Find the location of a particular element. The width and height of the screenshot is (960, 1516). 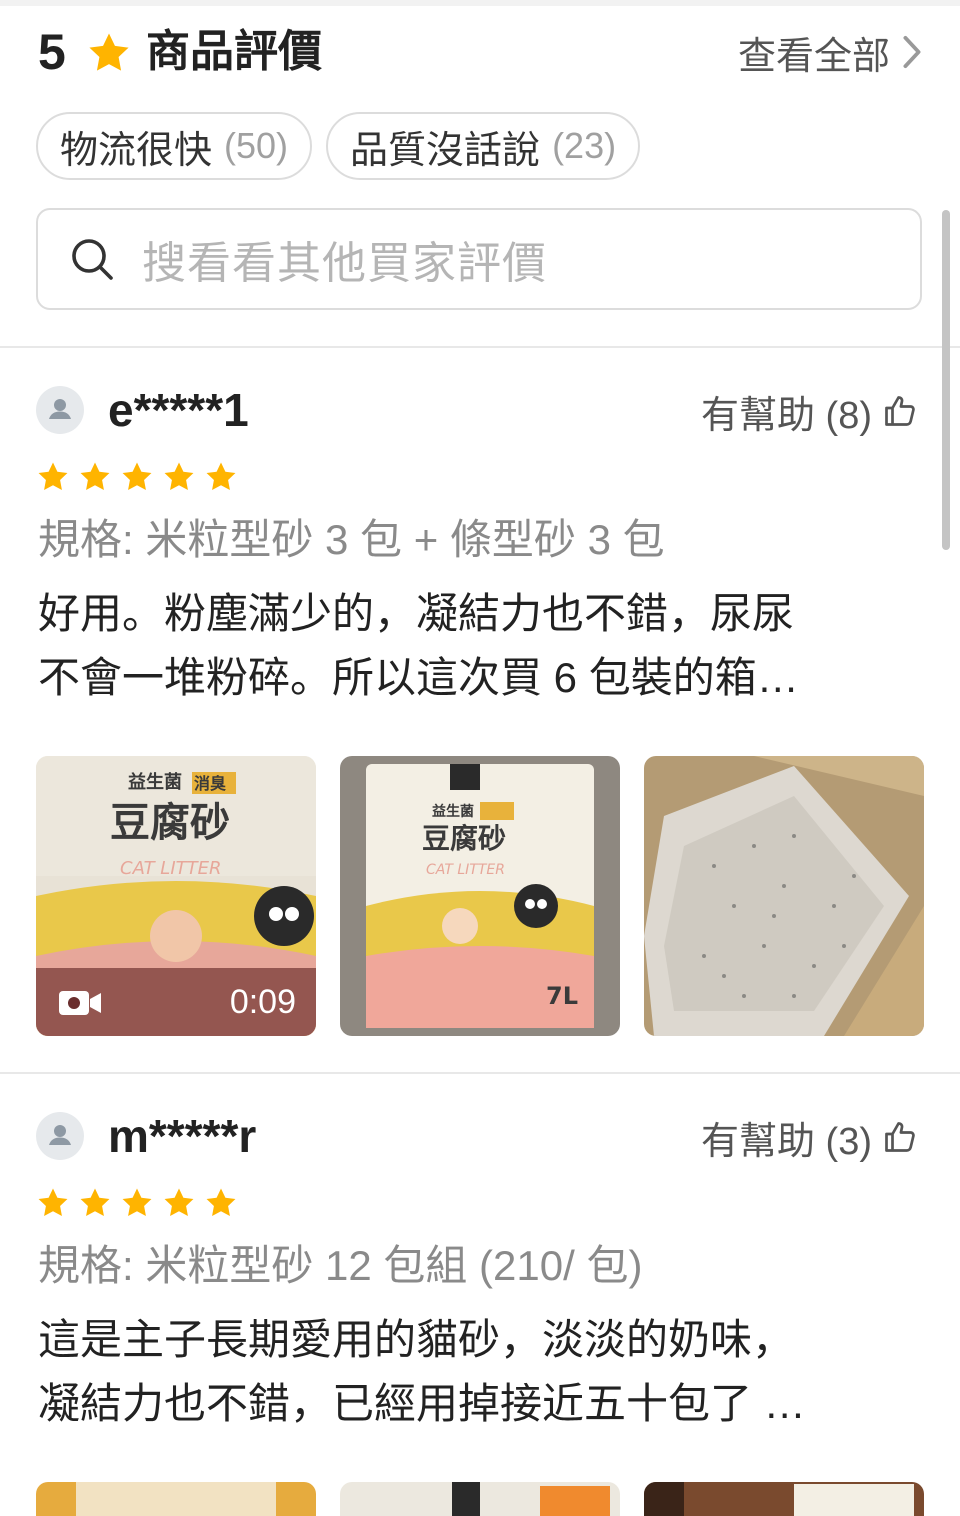

review-text-line: 這是主子長期愛用的貓砂，淡淡的奶味， is located at coordinates (416, 1339).